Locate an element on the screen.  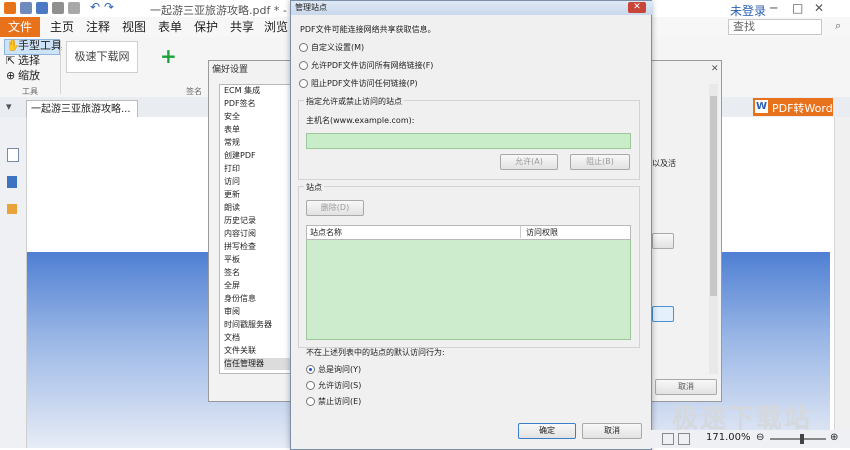
undo-icon: ↶ is located at coordinates (95, 7).